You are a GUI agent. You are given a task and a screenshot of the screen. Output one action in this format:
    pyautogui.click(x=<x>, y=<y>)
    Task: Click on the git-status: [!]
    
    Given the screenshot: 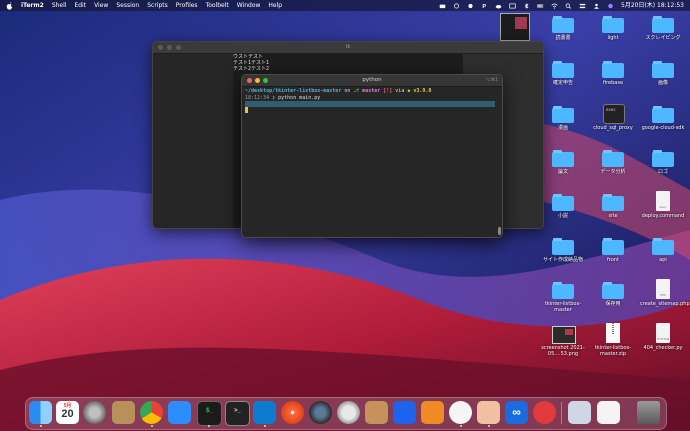 What is the action you would take?
    pyautogui.click(x=388, y=91)
    